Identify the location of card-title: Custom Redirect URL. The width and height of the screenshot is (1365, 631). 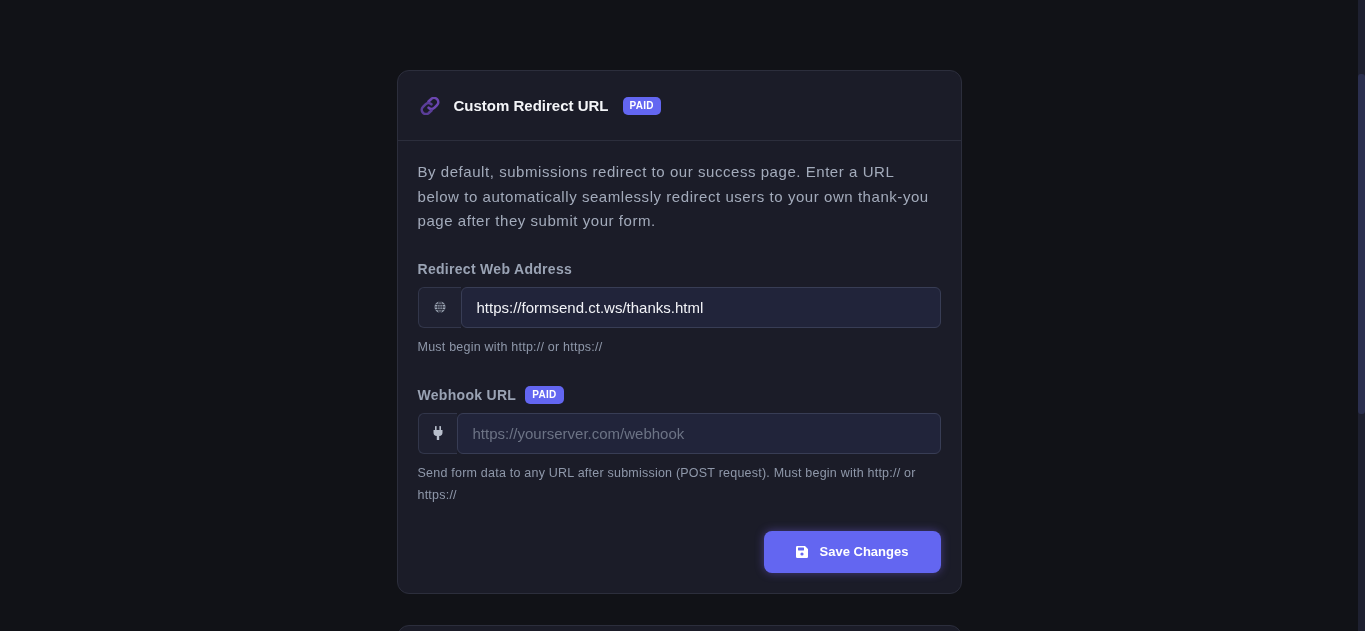
(531, 105).